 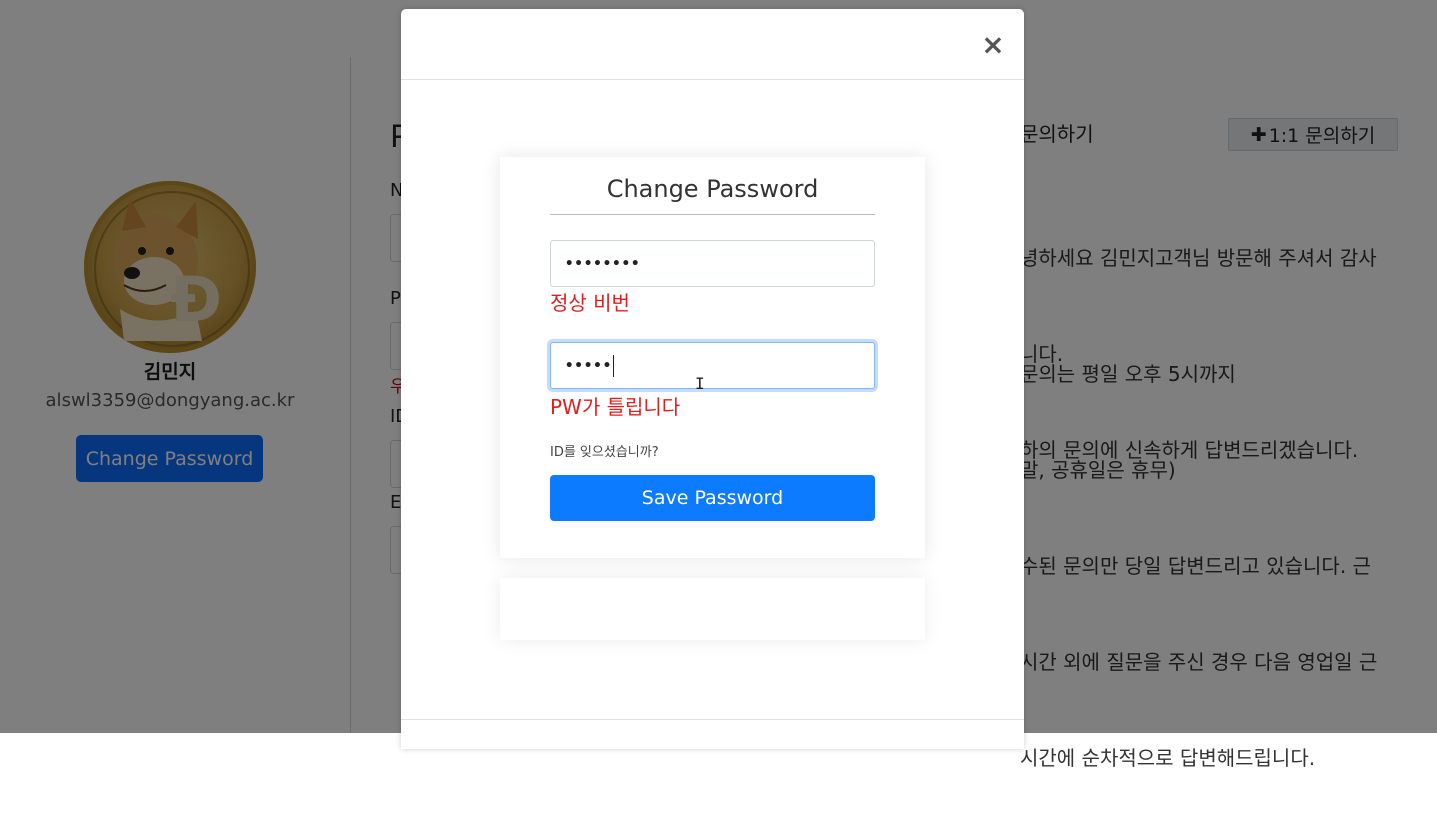 I want to click on new-password-input: •••••, so click(x=712, y=365).